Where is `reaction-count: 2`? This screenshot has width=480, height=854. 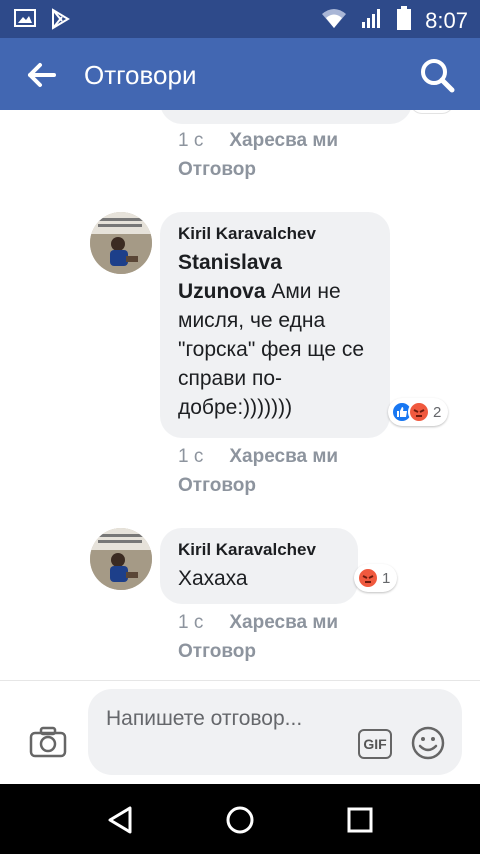 reaction-count: 2 is located at coordinates (437, 412).